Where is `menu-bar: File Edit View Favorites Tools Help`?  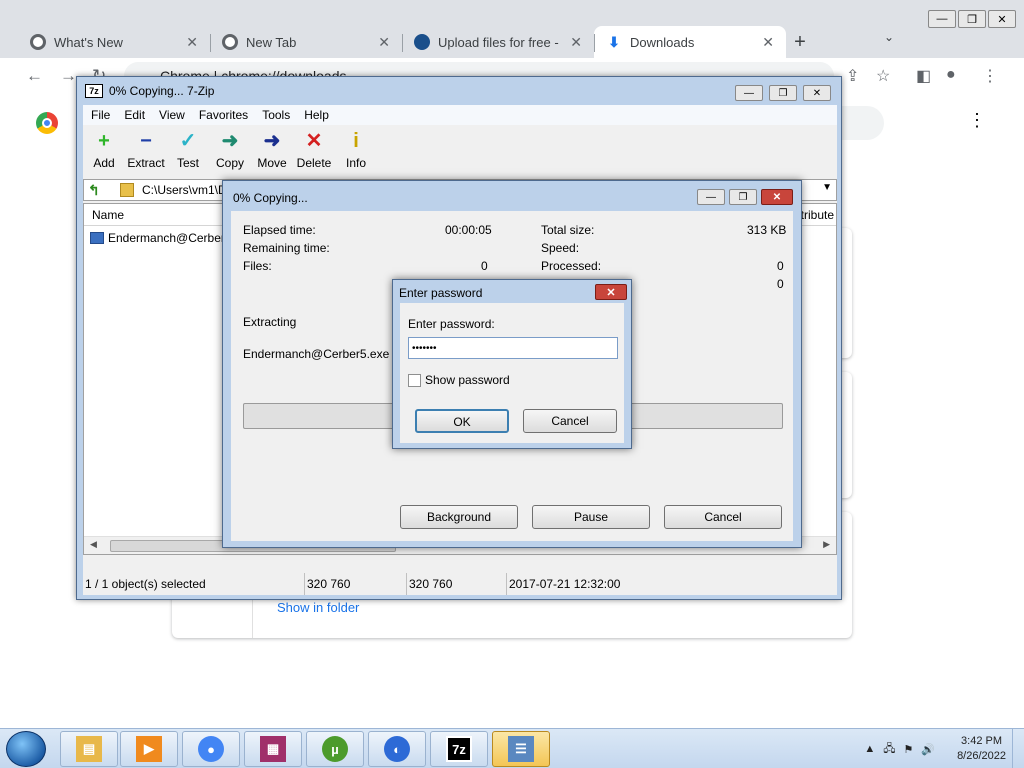 menu-bar: File Edit View Favorites Tools Help is located at coordinates (460, 115).